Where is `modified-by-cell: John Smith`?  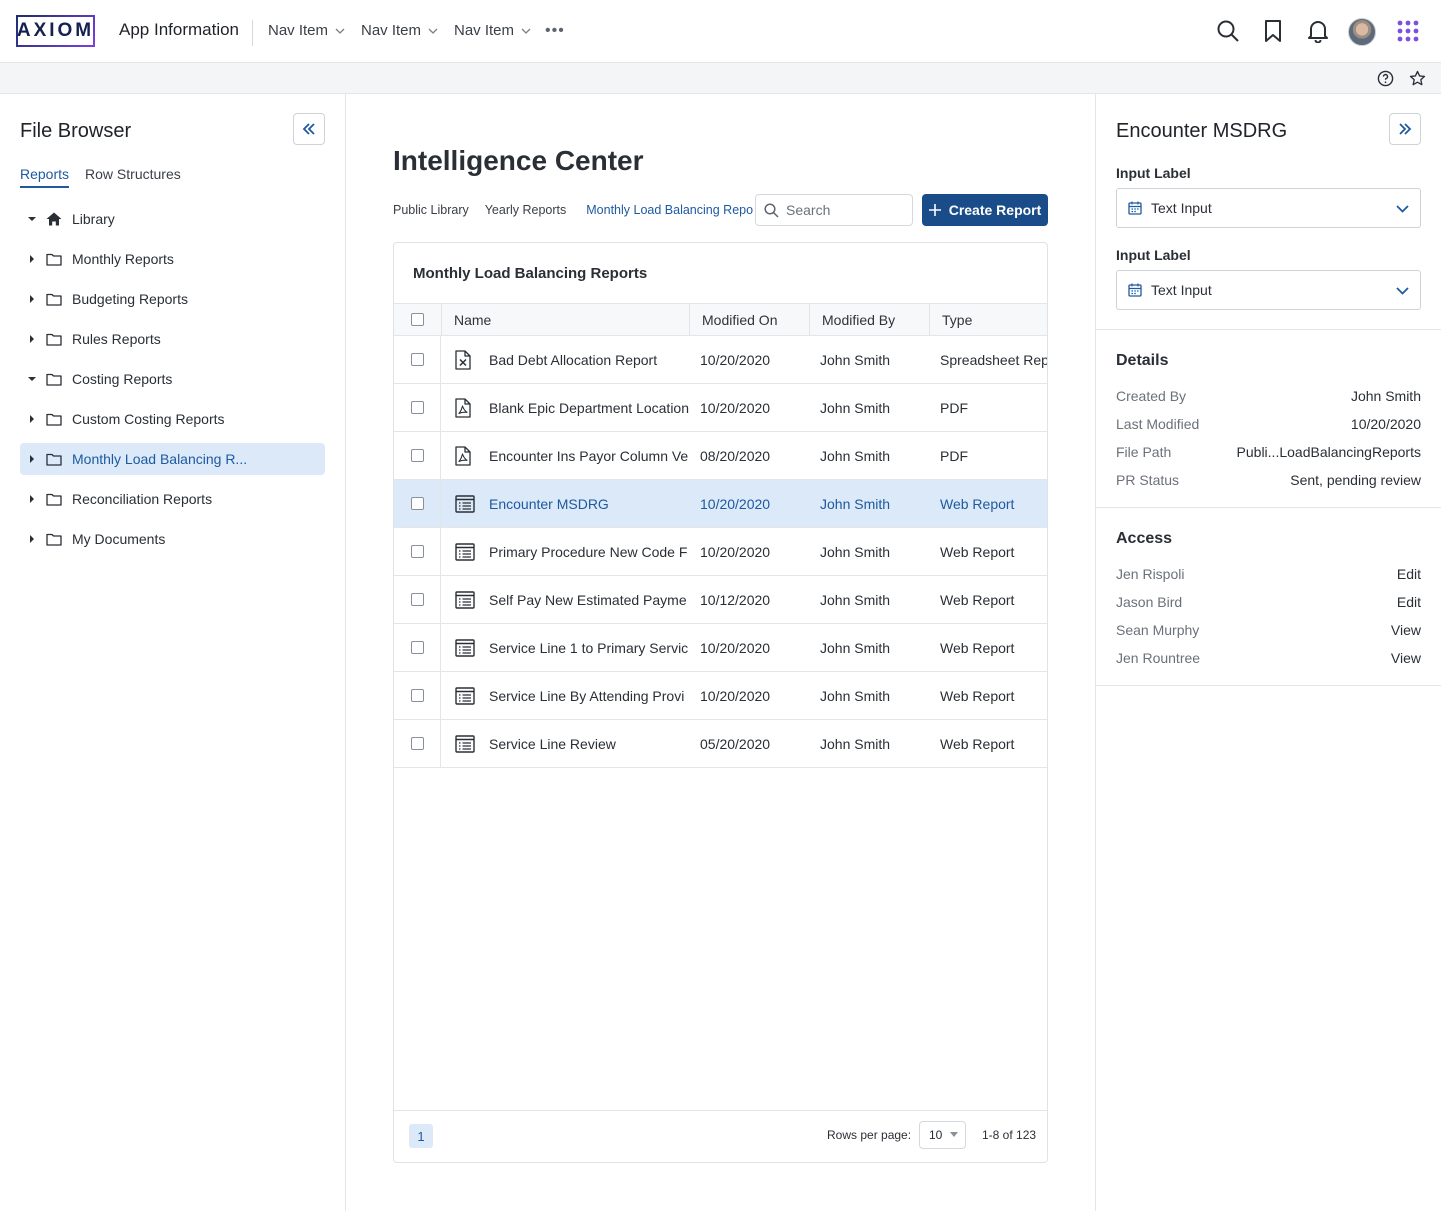 modified-by-cell: John Smith is located at coordinates (855, 599).